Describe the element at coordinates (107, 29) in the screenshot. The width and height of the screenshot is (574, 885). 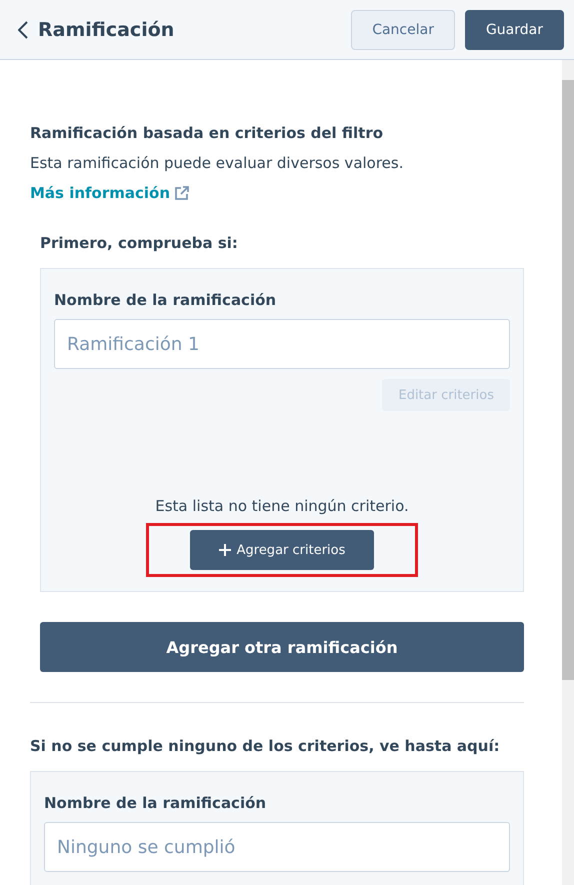
I see `page-title: Ramificación` at that location.